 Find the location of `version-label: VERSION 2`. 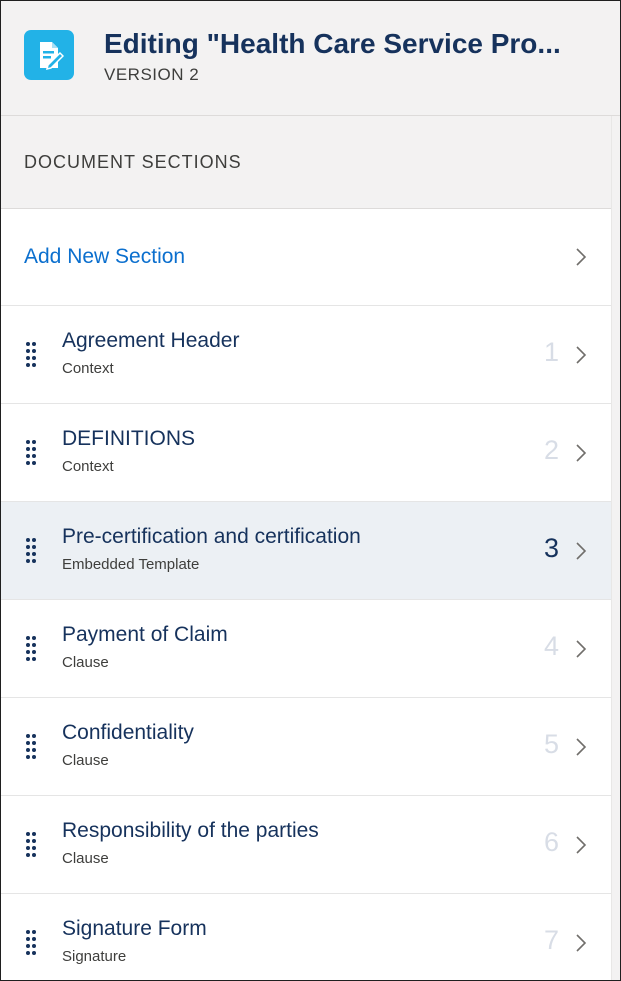

version-label: VERSION 2 is located at coordinates (152, 74).